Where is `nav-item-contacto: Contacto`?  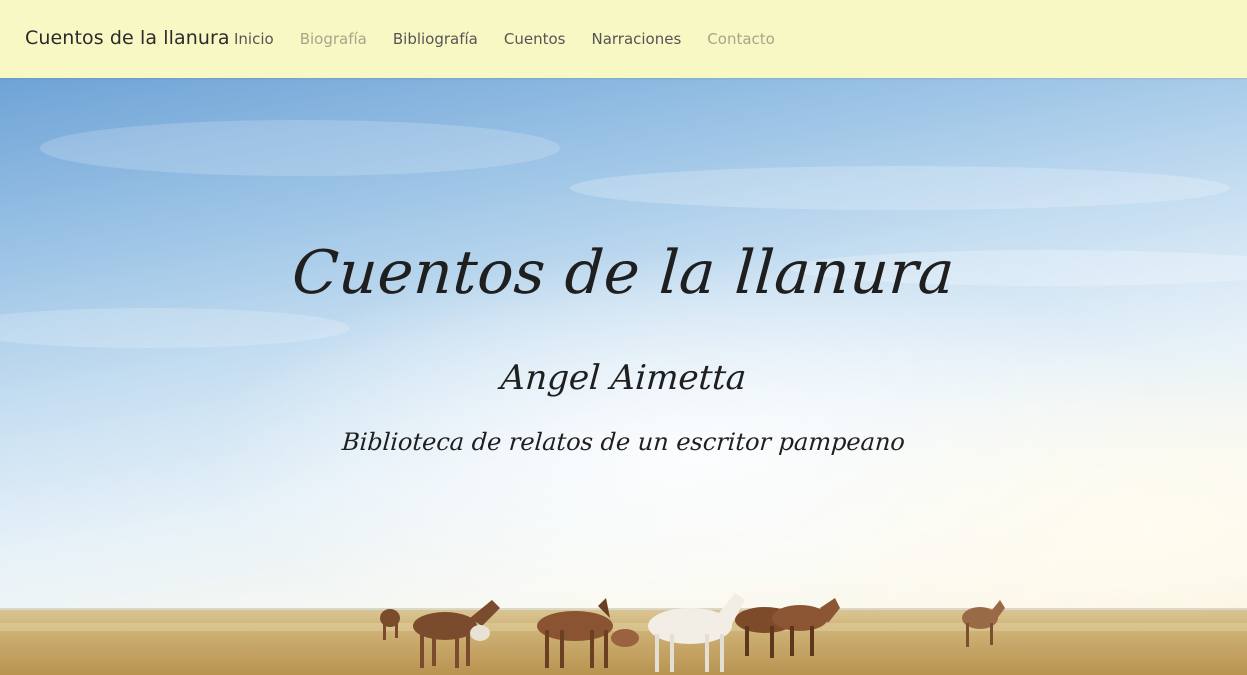 nav-item-contacto: Contacto is located at coordinates (741, 39).